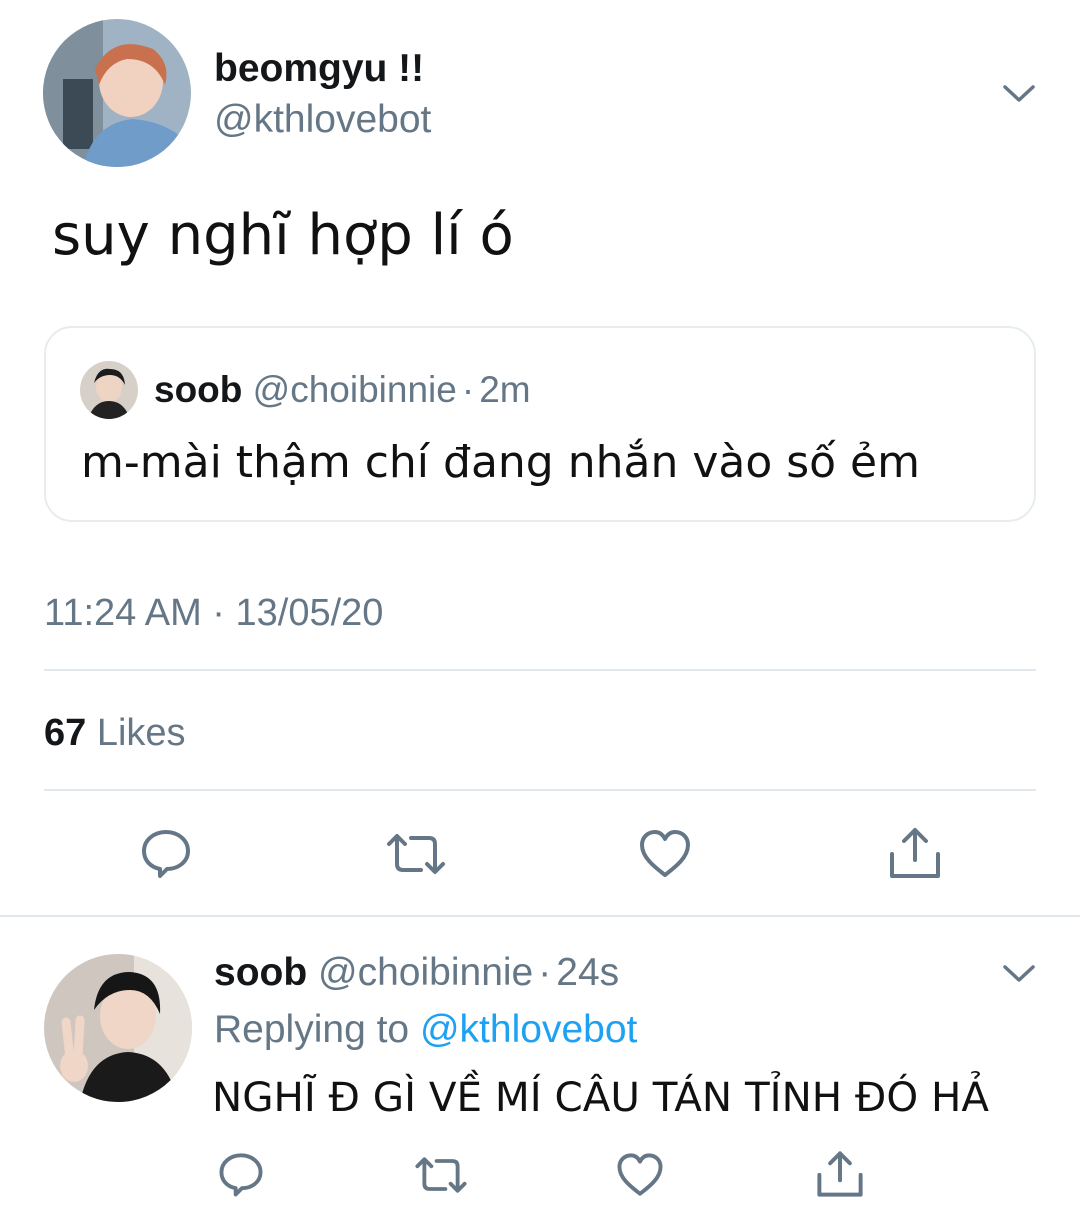  What do you see at coordinates (600, 1098) in the screenshot?
I see `reply-text: NGHĨ Đ GÌ VỀ MÍ CÂU TÁN TỈNH ĐÓ HẢ` at bounding box center [600, 1098].